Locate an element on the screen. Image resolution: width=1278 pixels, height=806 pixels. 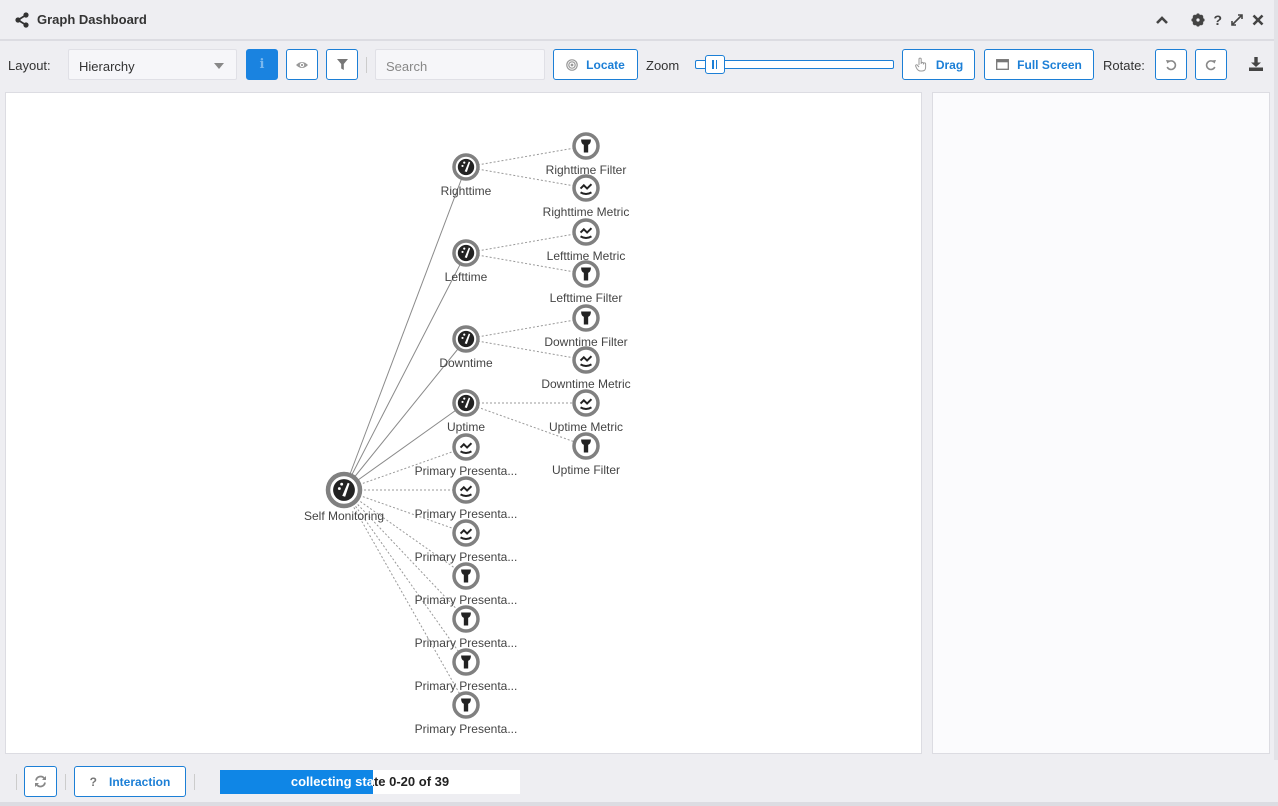
node-label: Righttime Metric is located at coordinates (586, 212).